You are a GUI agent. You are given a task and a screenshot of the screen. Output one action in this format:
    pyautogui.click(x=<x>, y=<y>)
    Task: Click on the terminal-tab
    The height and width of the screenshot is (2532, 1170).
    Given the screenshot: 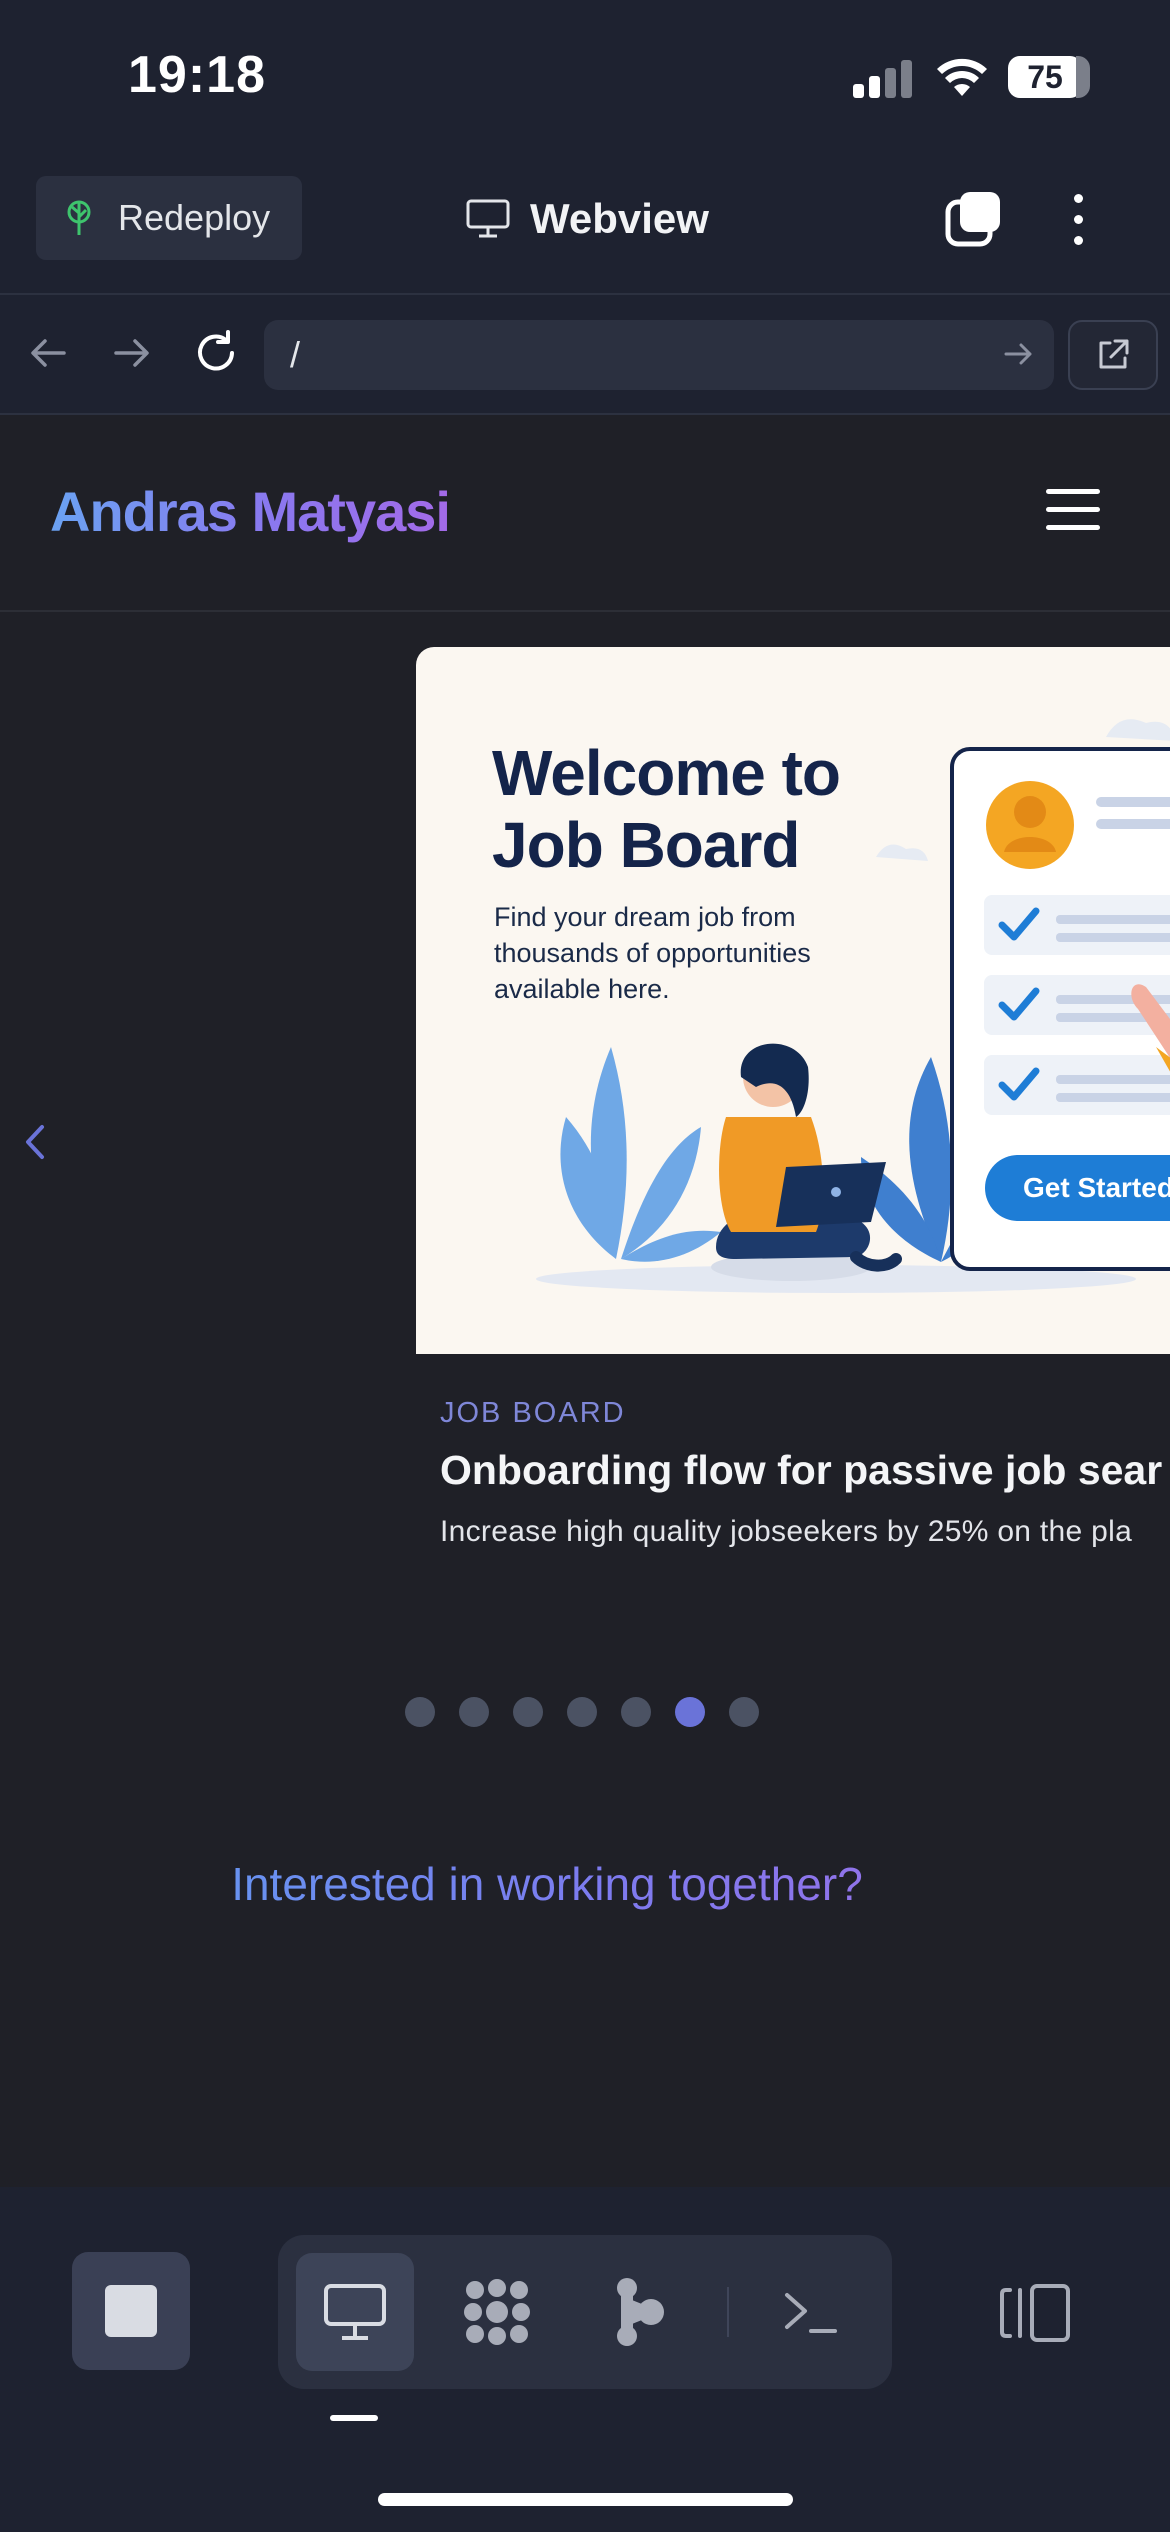 What is the action you would take?
    pyautogui.click(x=811, y=2312)
    